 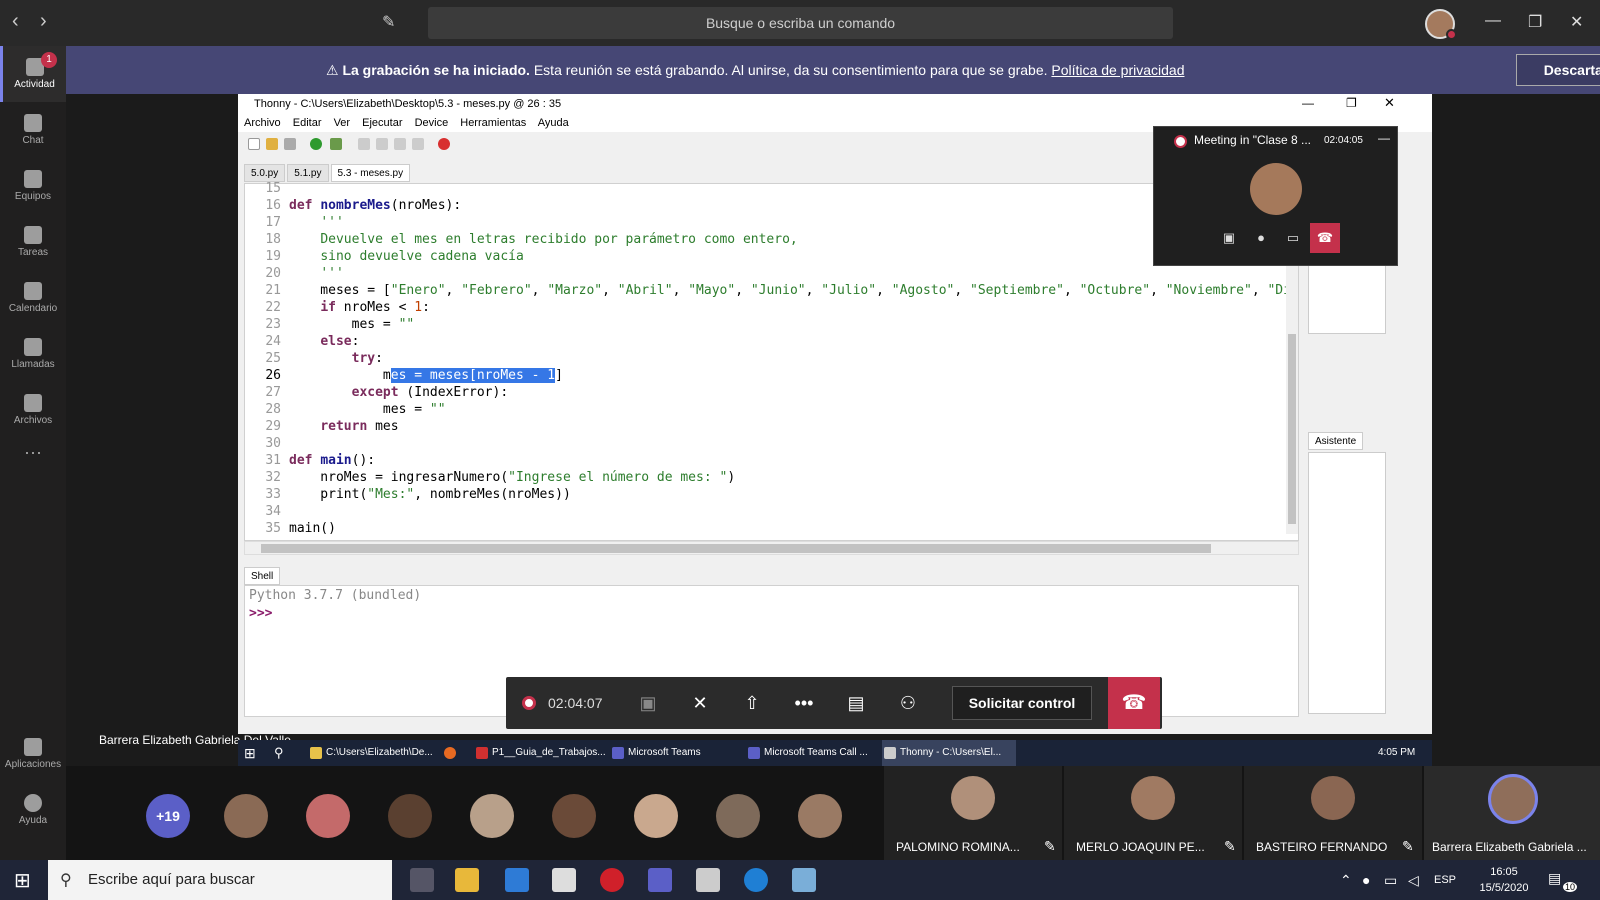 What do you see at coordinates (273, 239) in the screenshot?
I see `line-number: 18` at bounding box center [273, 239].